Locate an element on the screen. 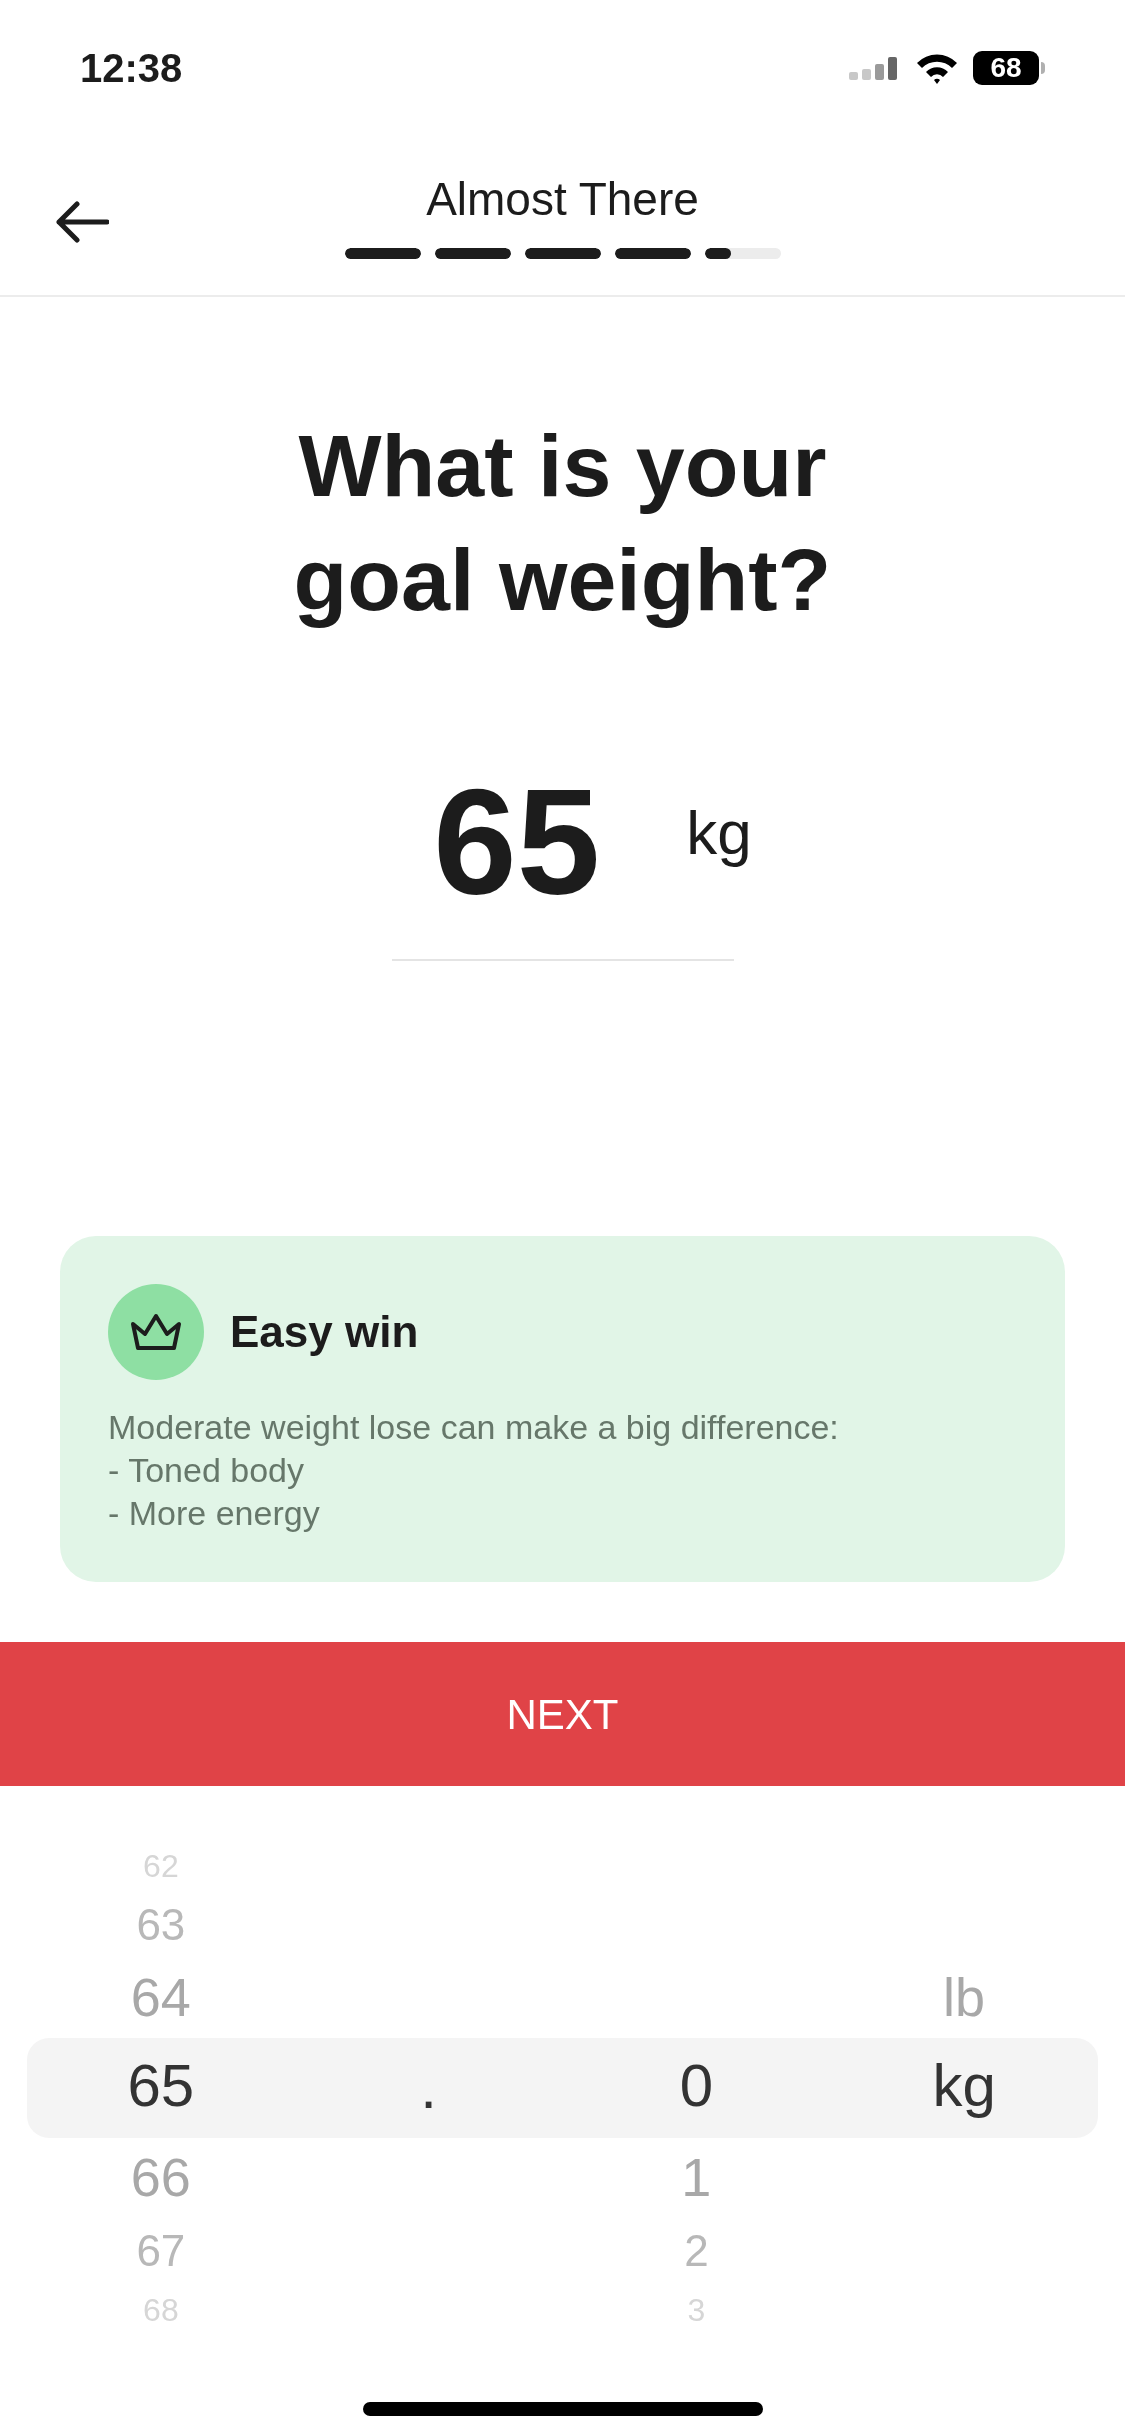  picker-option: lb is located at coordinates (964, 1997).